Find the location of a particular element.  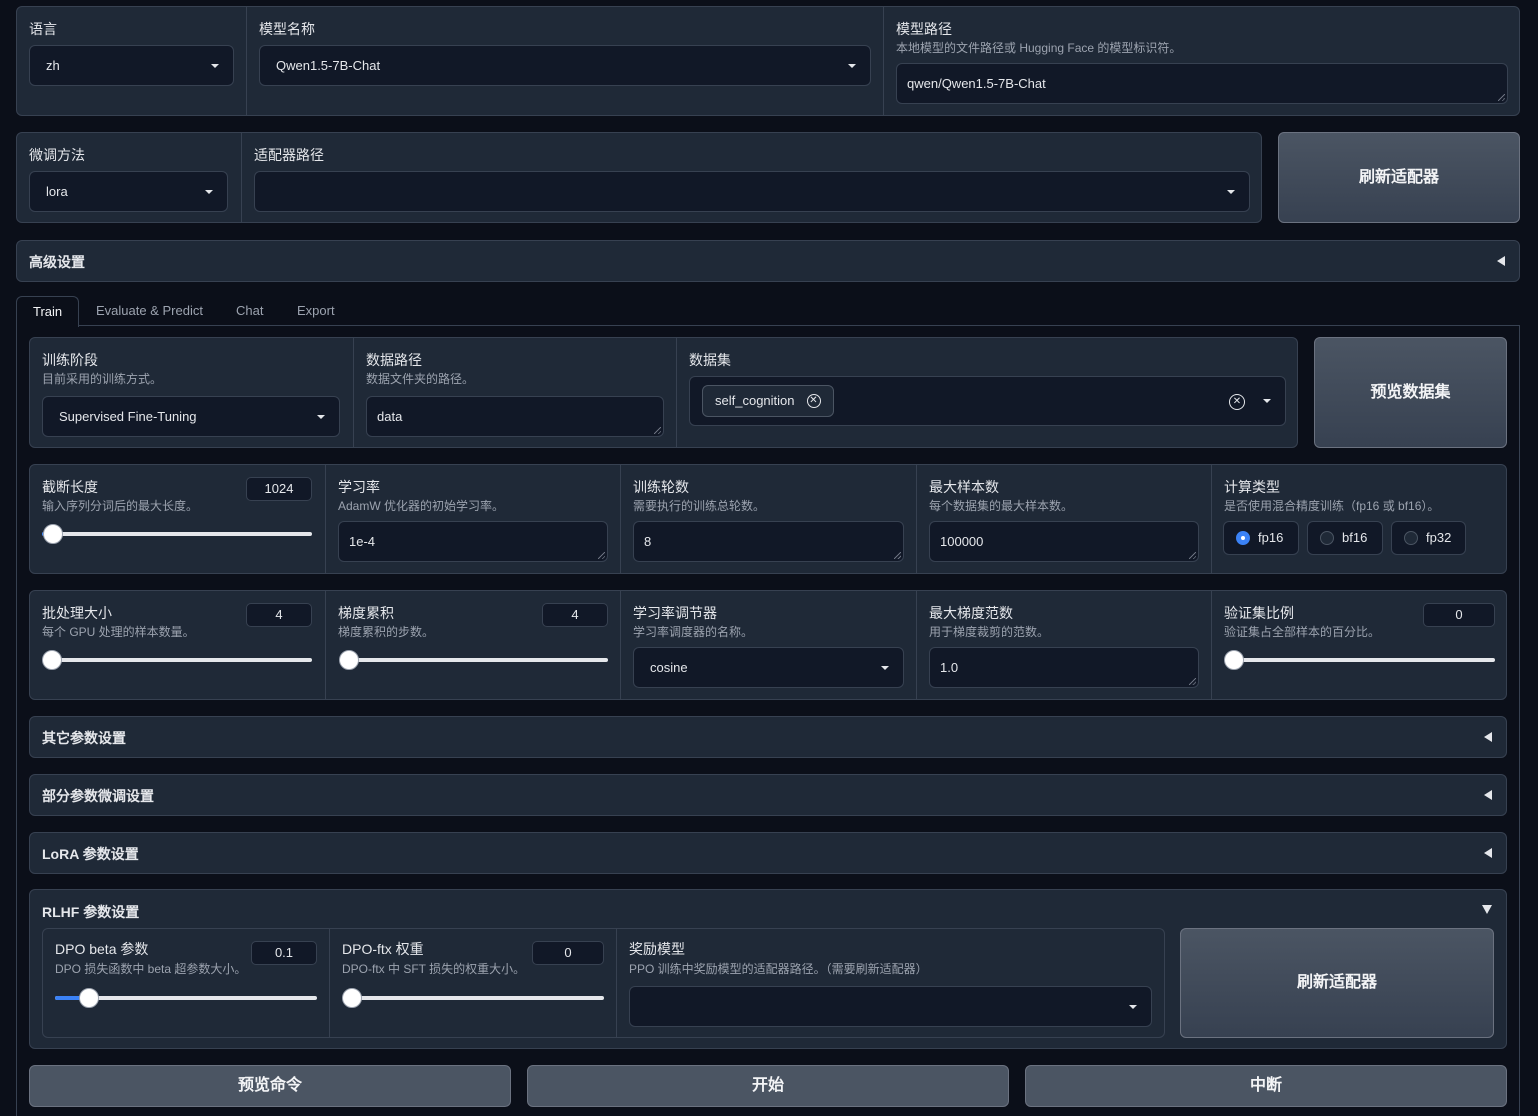

refresh-adapter-button: 刷新适配器 is located at coordinates (1399, 177).